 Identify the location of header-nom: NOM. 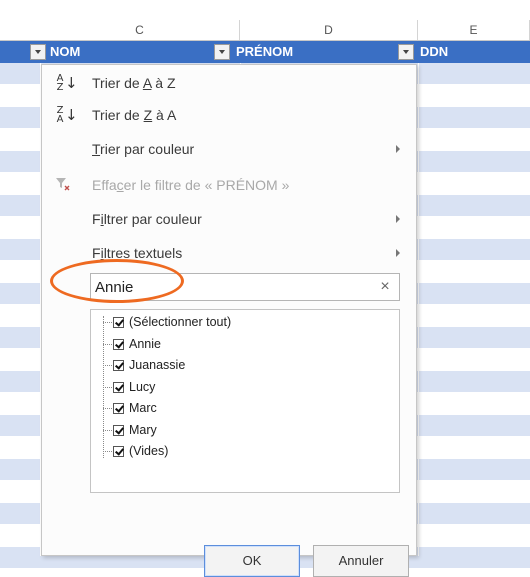
(65, 51).